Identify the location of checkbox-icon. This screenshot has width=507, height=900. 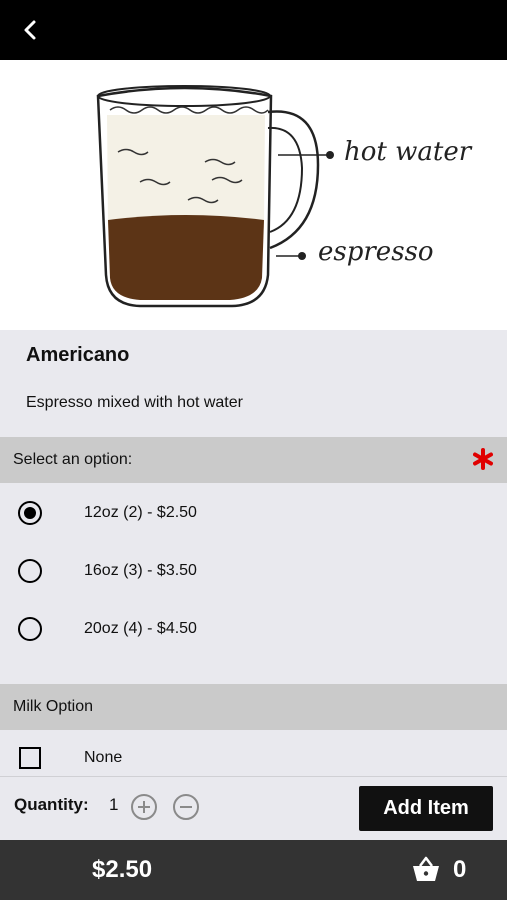
(30, 758).